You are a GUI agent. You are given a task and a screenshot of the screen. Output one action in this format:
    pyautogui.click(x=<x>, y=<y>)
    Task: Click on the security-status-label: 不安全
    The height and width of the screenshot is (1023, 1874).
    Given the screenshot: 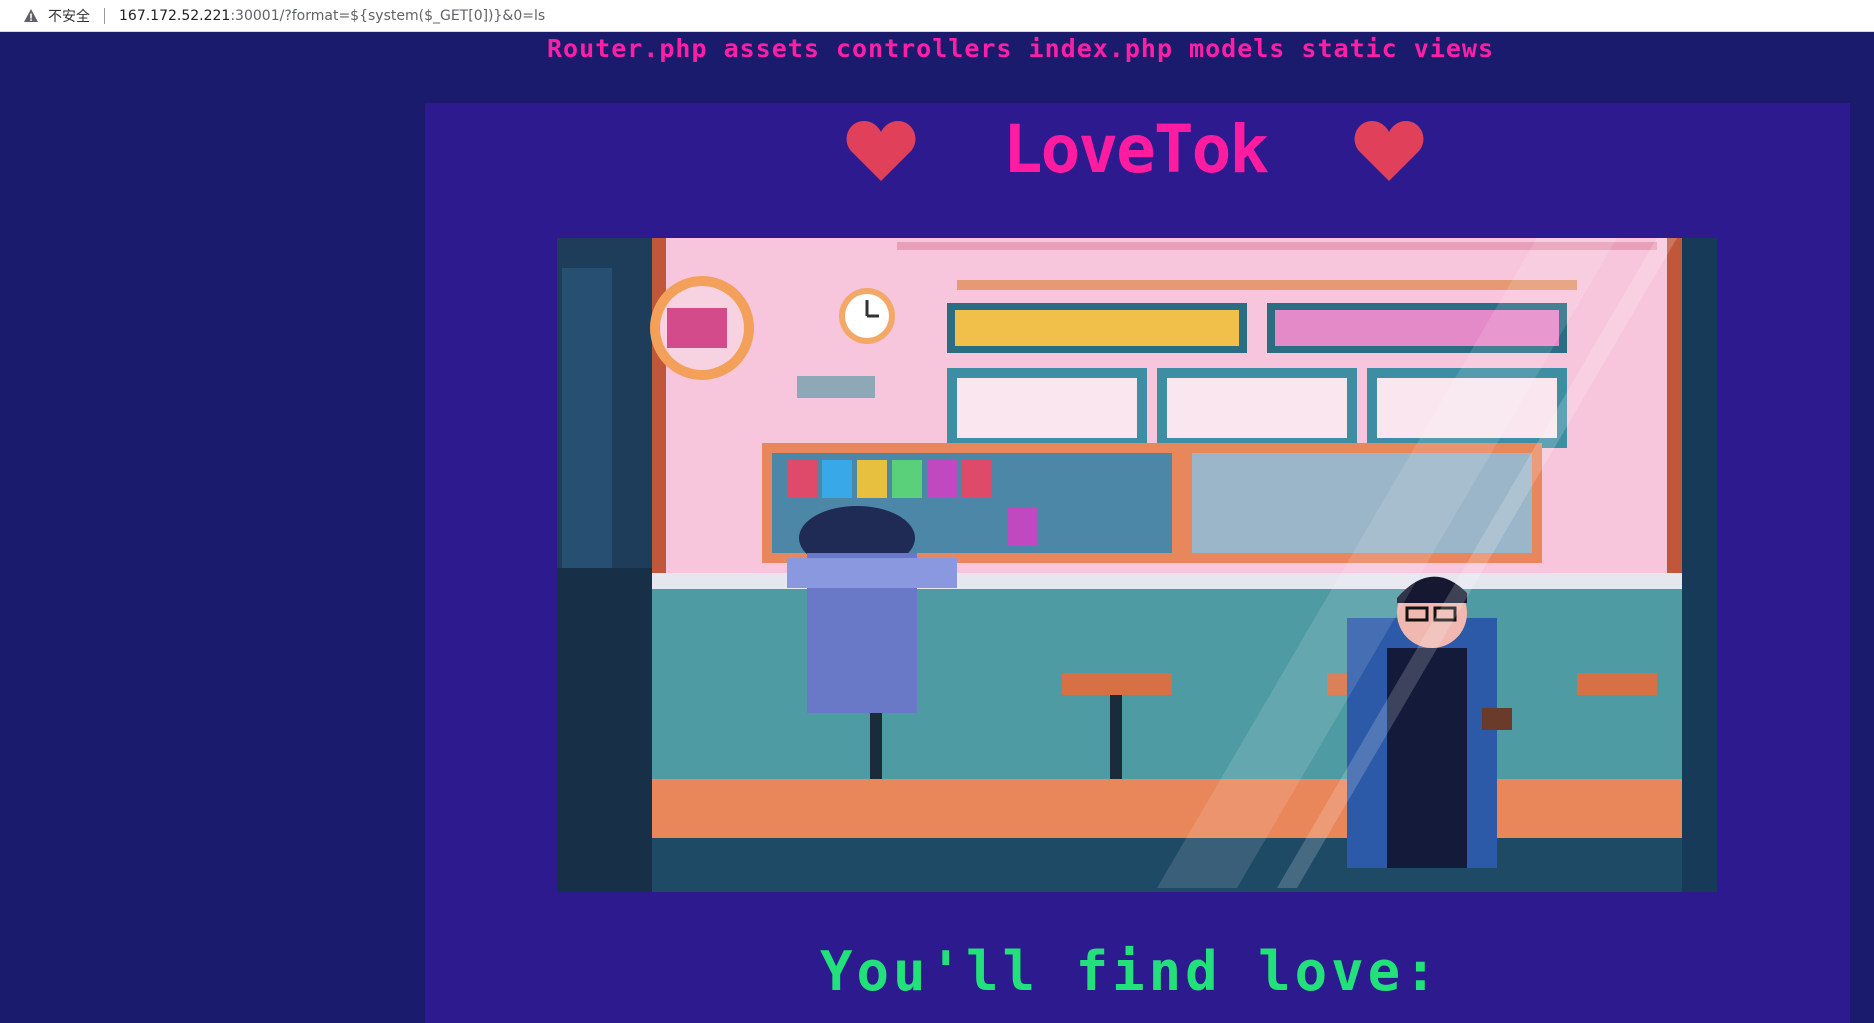 What is the action you would take?
    pyautogui.click(x=69, y=16)
    